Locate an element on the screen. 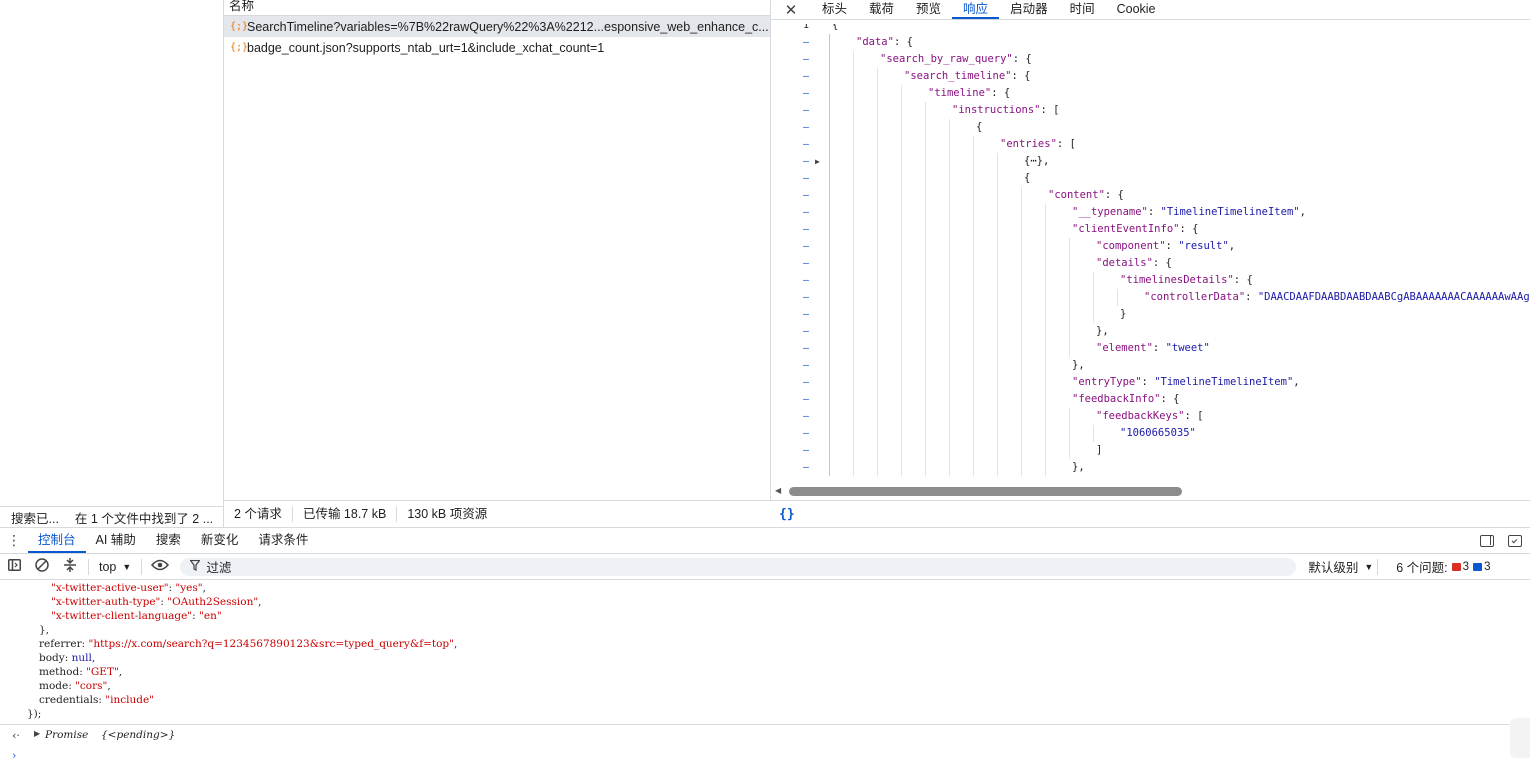 This screenshot has height=758, width=1530. filter-input: 过滤 is located at coordinates (738, 566).